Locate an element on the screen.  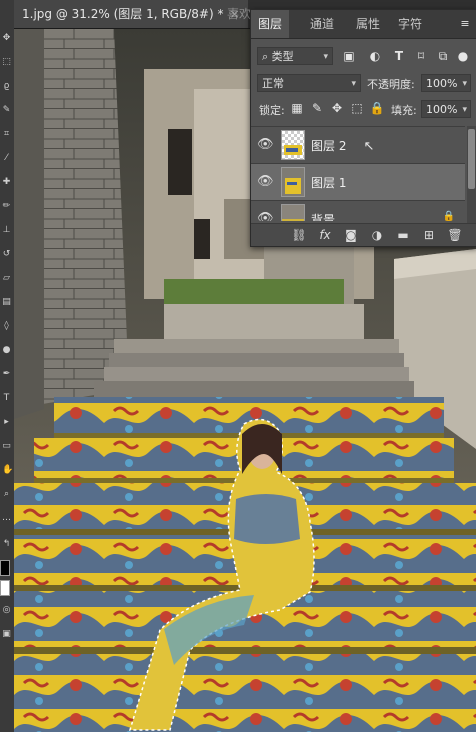
opacity-field: 100% ▾ is located at coordinates (446, 83).